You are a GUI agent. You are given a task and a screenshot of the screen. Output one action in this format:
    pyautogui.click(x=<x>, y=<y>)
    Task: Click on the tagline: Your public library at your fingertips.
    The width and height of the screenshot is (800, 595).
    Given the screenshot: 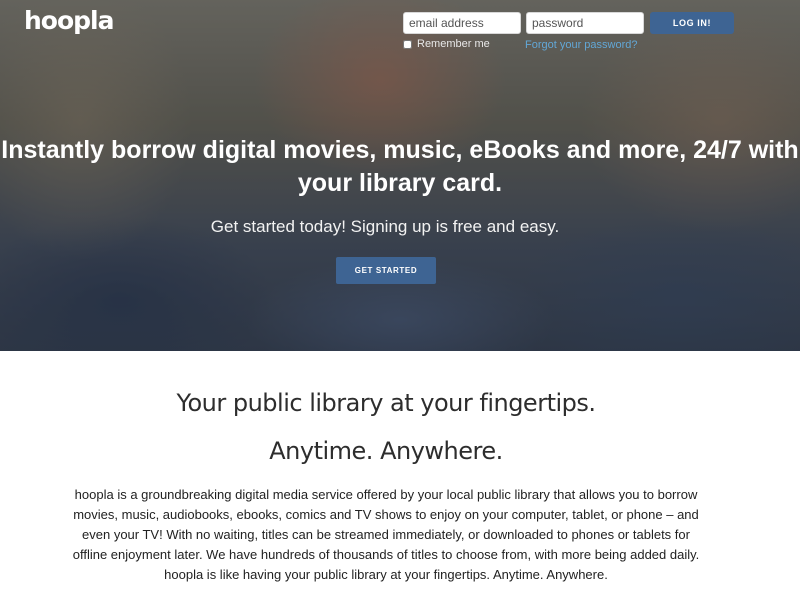 What is the action you would take?
    pyautogui.click(x=386, y=403)
    